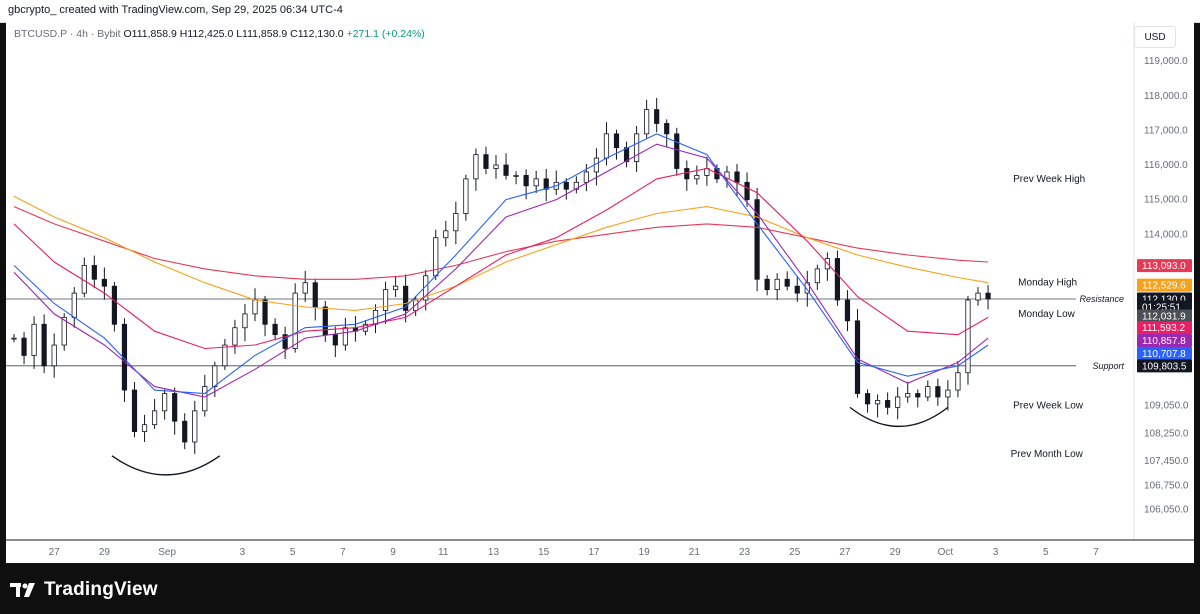 This screenshot has height=614, width=1200. I want to click on time-tick-label: 9, so click(393, 552).